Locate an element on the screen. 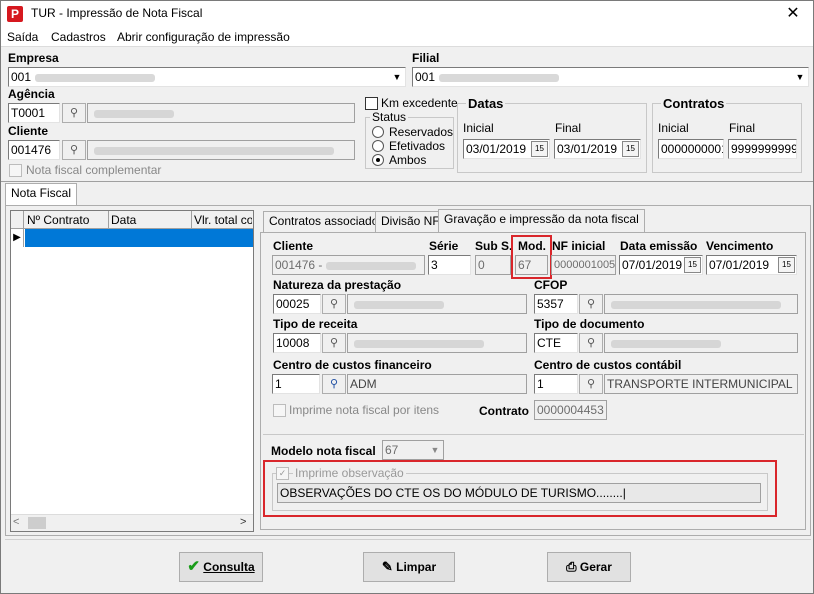  scroll-right-icon: > is located at coordinates (243, 522).